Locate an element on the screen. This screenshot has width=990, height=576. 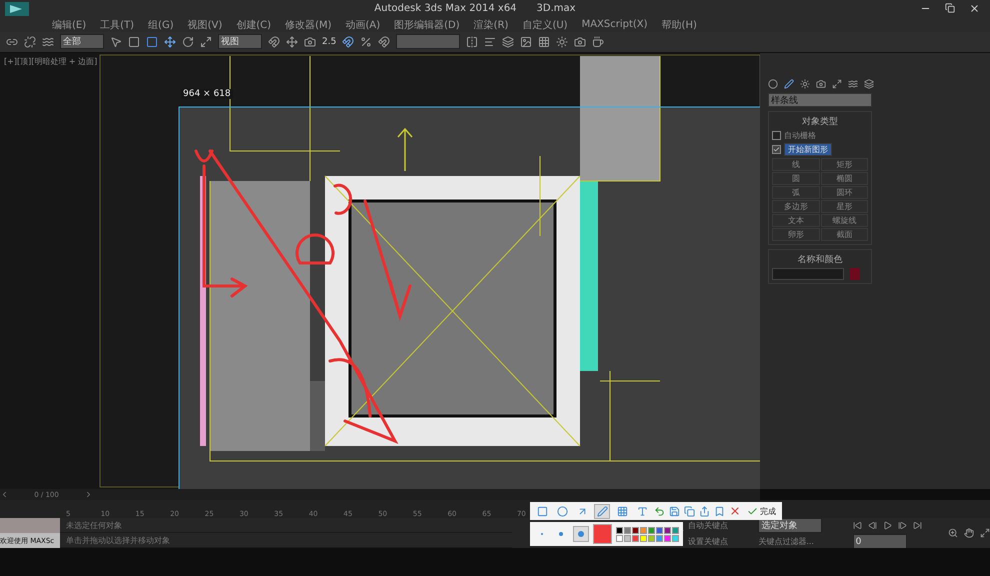
window-title: Autodesk 3ds Max 2014 x64 is located at coordinates (445, 8).